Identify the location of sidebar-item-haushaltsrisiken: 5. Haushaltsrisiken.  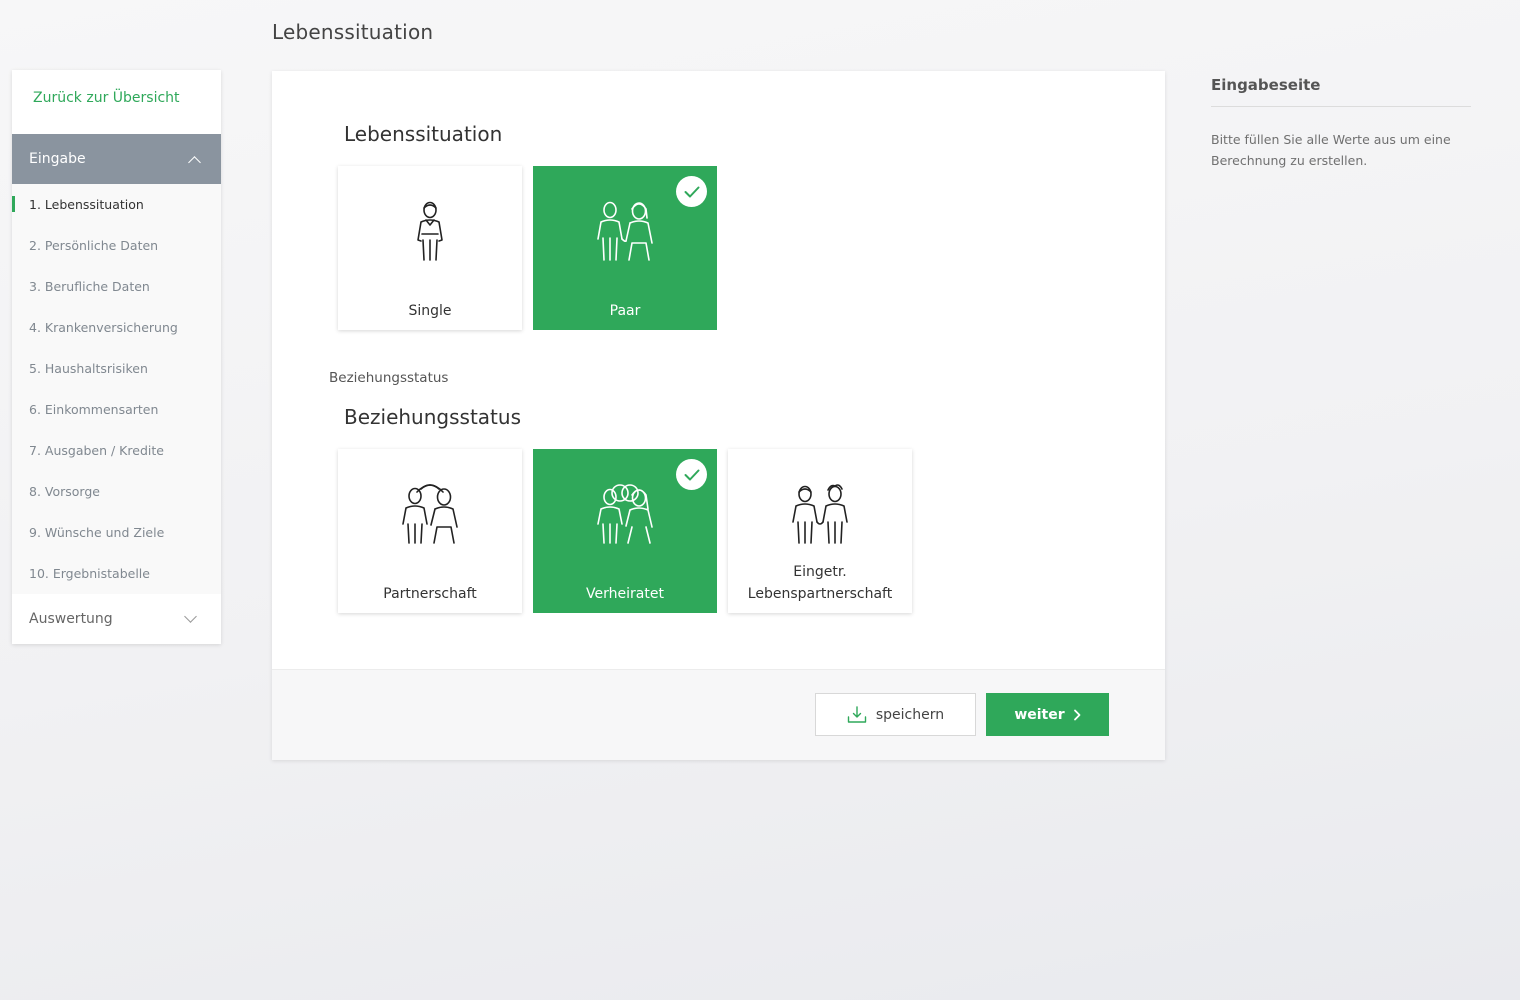
(116, 368).